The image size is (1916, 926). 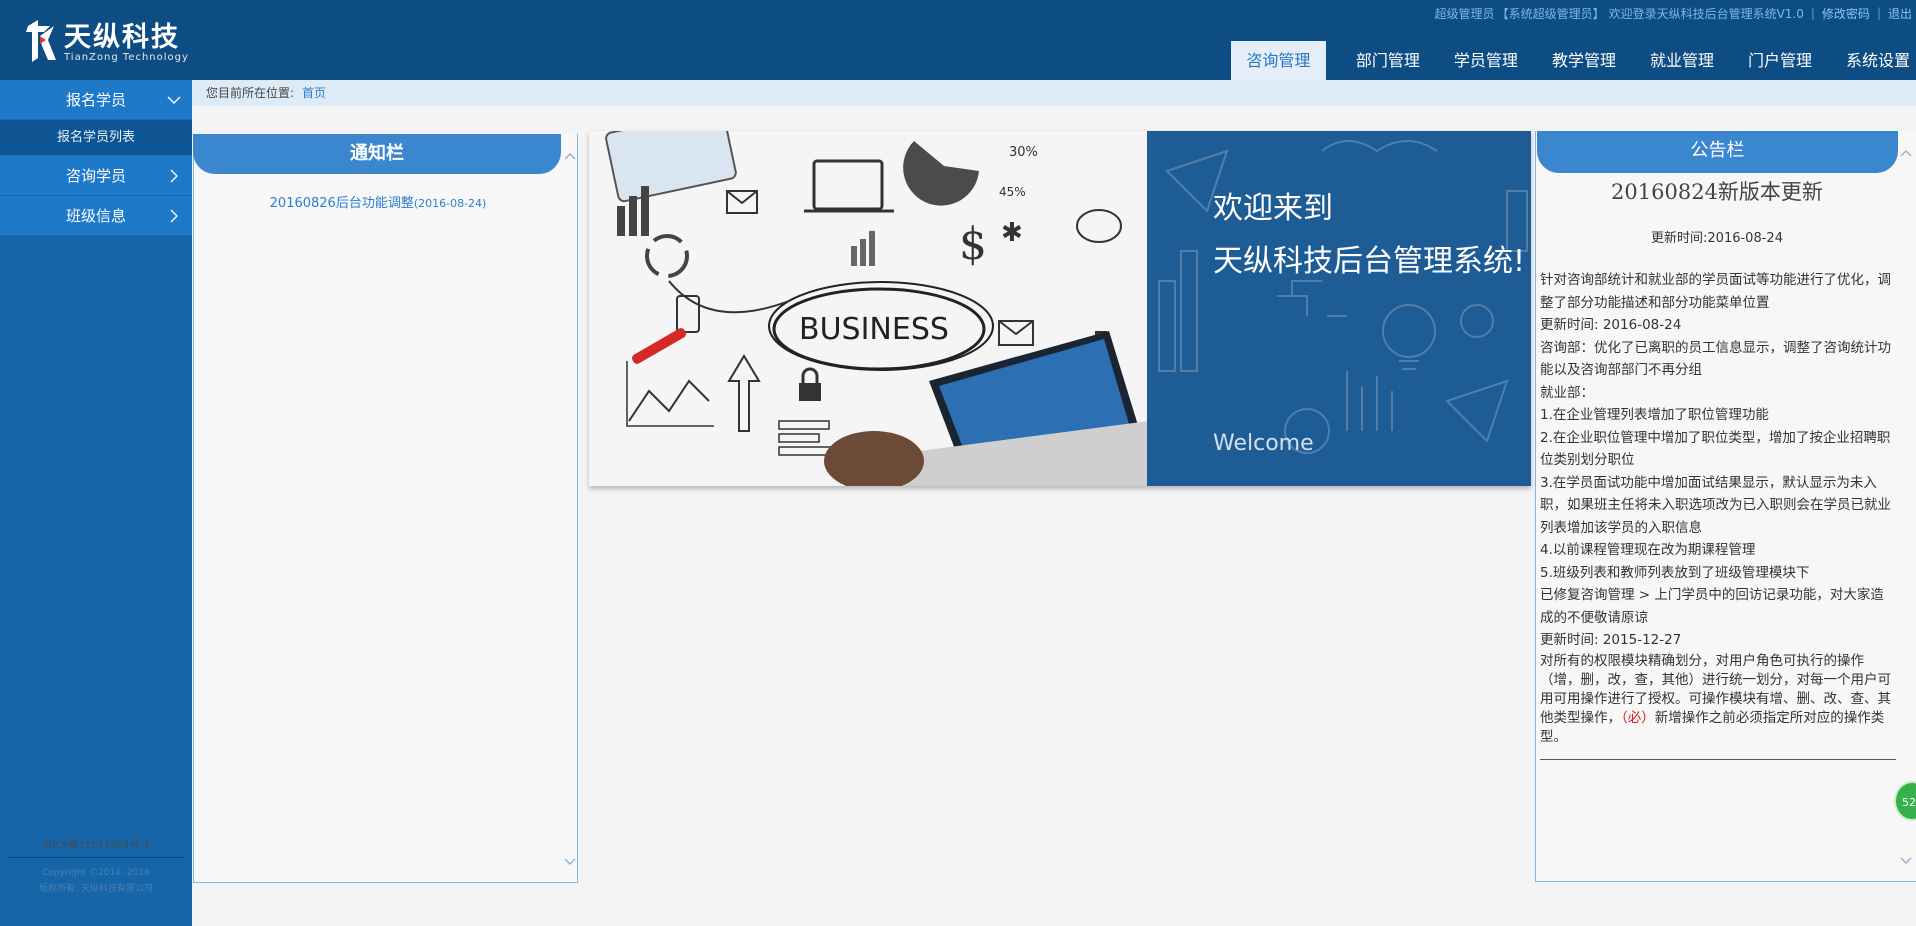 I want to click on svg-text: 30%, so click(x=1023, y=152).